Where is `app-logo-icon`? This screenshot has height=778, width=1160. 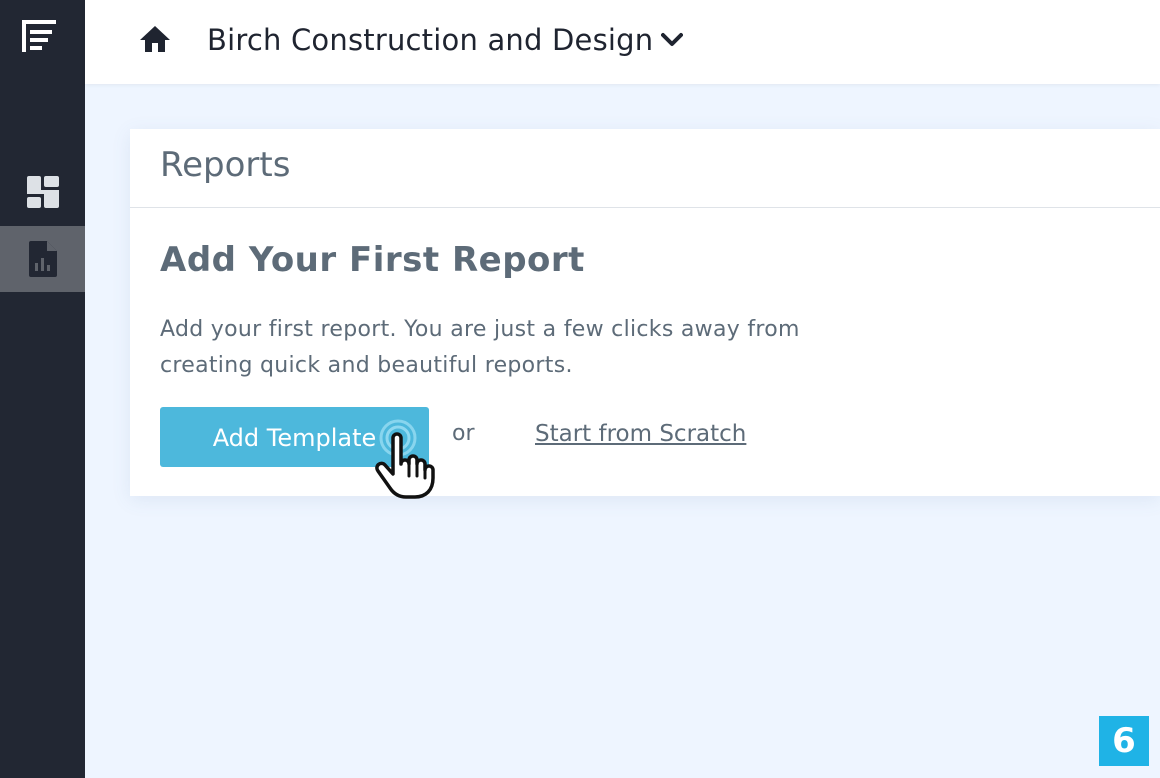
app-logo-icon is located at coordinates (39, 36).